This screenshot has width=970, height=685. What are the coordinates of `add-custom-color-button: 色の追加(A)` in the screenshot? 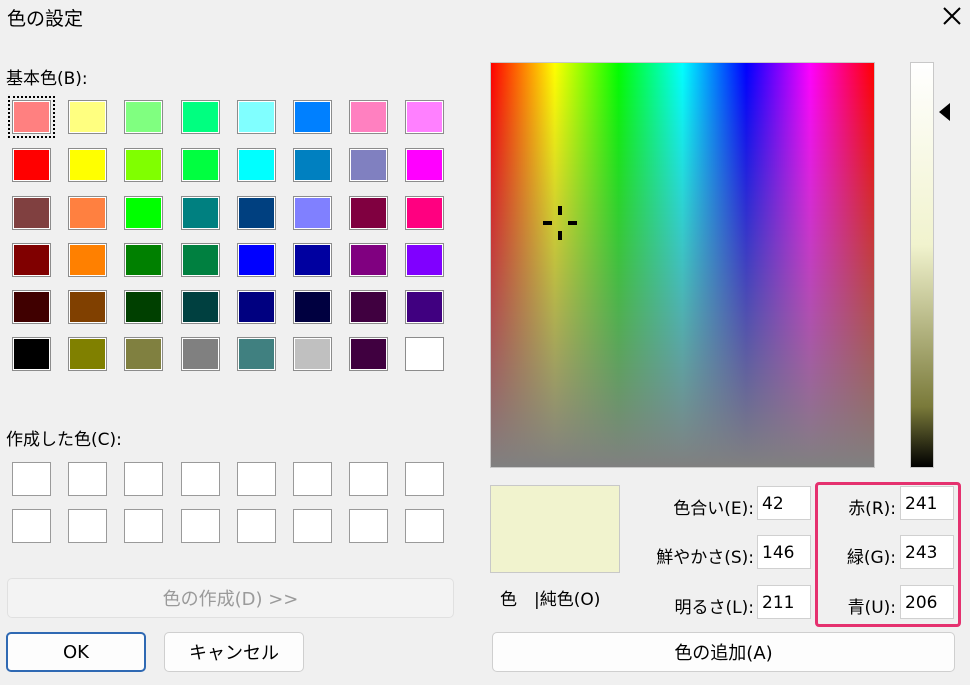 It's located at (723, 652).